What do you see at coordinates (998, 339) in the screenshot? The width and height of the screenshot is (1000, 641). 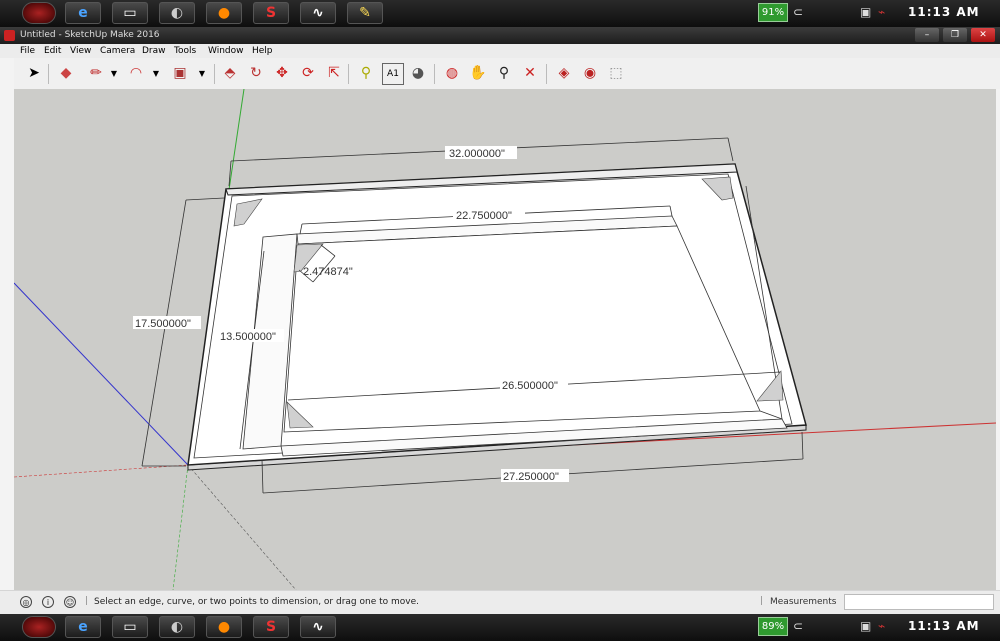 I see `right-border` at bounding box center [998, 339].